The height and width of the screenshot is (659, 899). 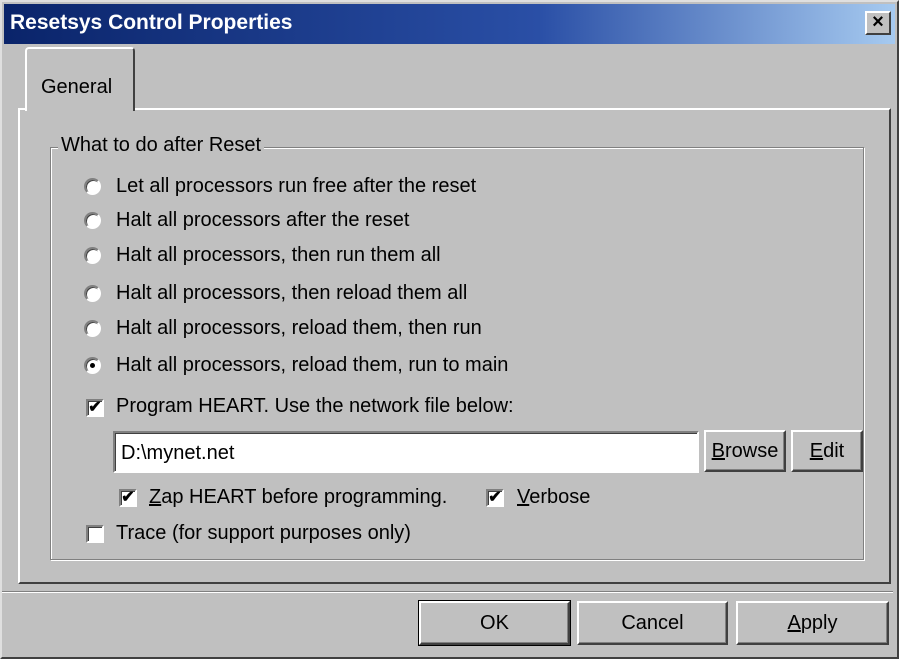 What do you see at coordinates (262, 220) in the screenshot?
I see `radio-halt-label: Halt all processors after the reset` at bounding box center [262, 220].